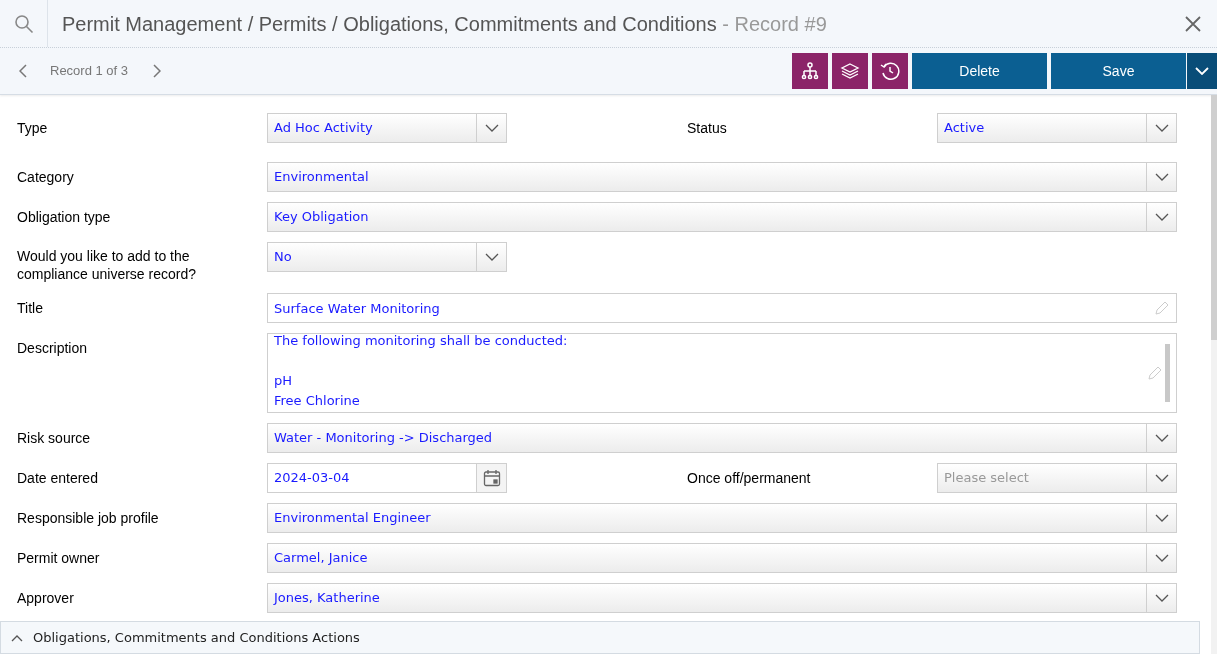  Describe the element at coordinates (1057, 128) in the screenshot. I see `dropdown-field: Active` at that location.